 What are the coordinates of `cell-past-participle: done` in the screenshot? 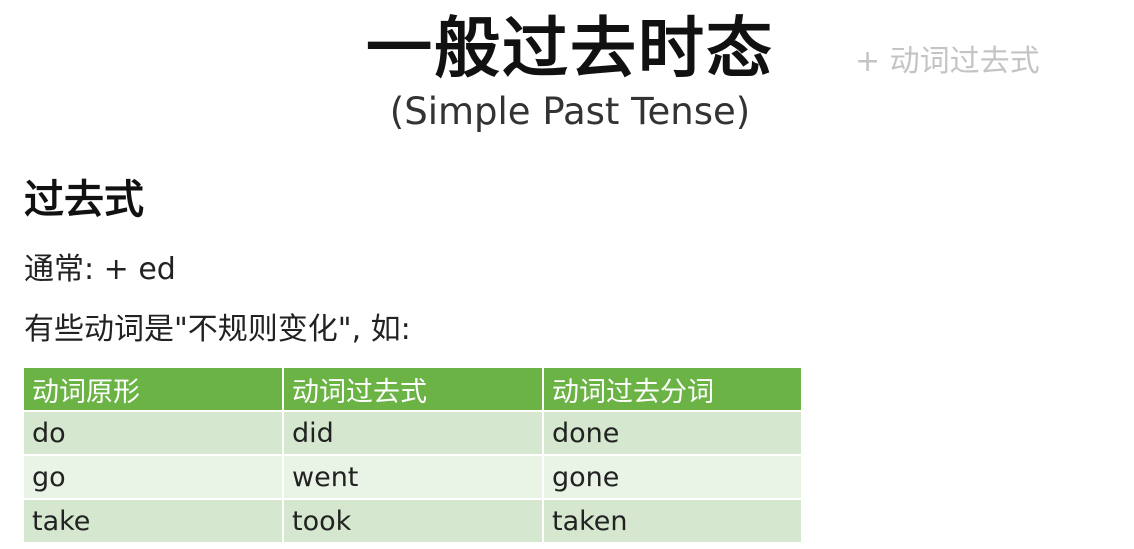 It's located at (673, 432).